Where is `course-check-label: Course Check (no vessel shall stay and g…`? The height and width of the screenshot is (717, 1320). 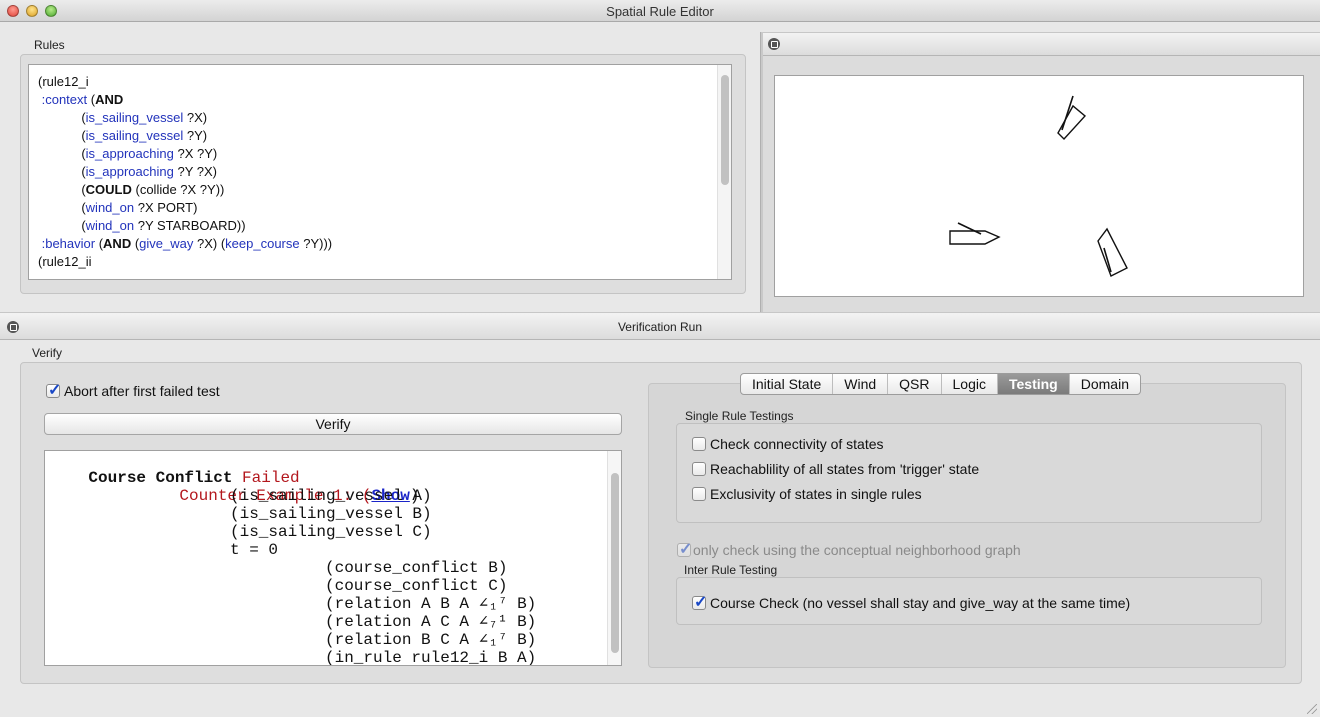
course-check-label: Course Check (no vessel shall stay and g… is located at coordinates (920, 603).